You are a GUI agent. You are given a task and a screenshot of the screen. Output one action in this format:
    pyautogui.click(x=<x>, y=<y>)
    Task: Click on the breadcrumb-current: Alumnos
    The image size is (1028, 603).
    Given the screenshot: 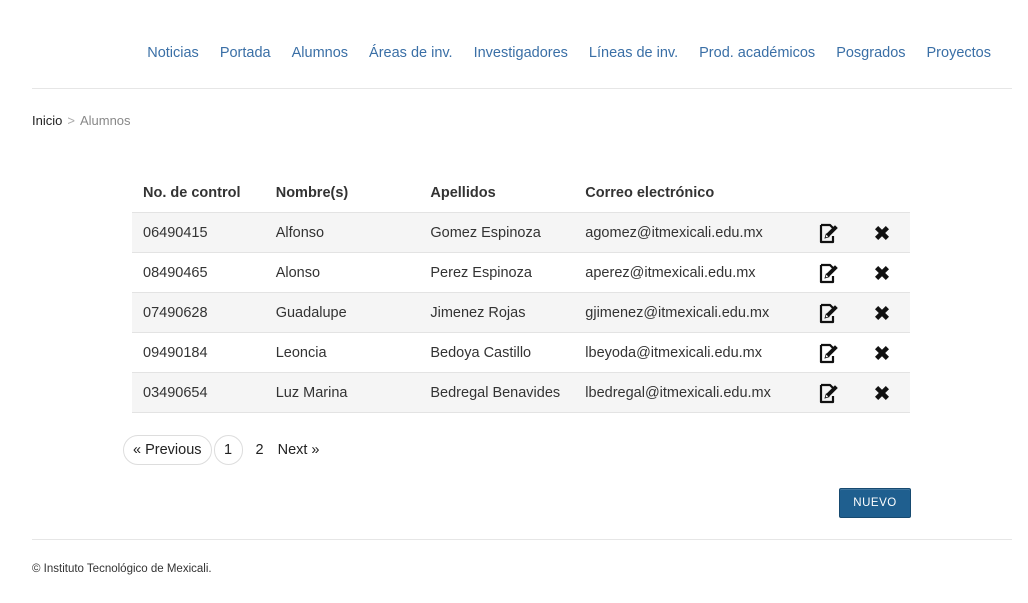 What is the action you would take?
    pyautogui.click(x=105, y=120)
    